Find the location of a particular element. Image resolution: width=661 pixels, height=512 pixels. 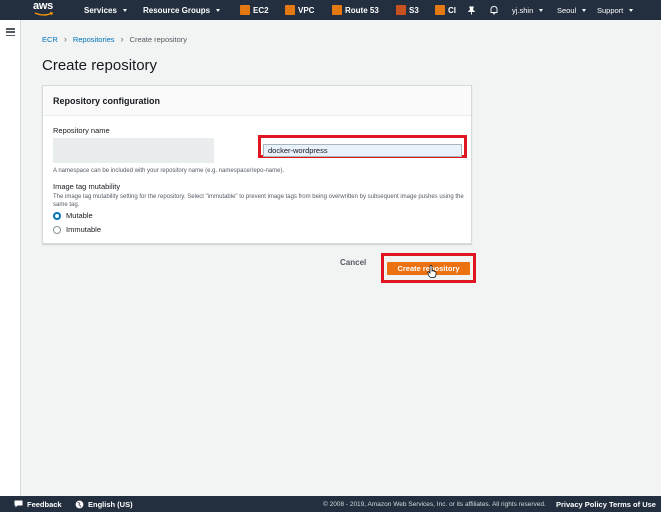

globe-icon is located at coordinates (79, 504).